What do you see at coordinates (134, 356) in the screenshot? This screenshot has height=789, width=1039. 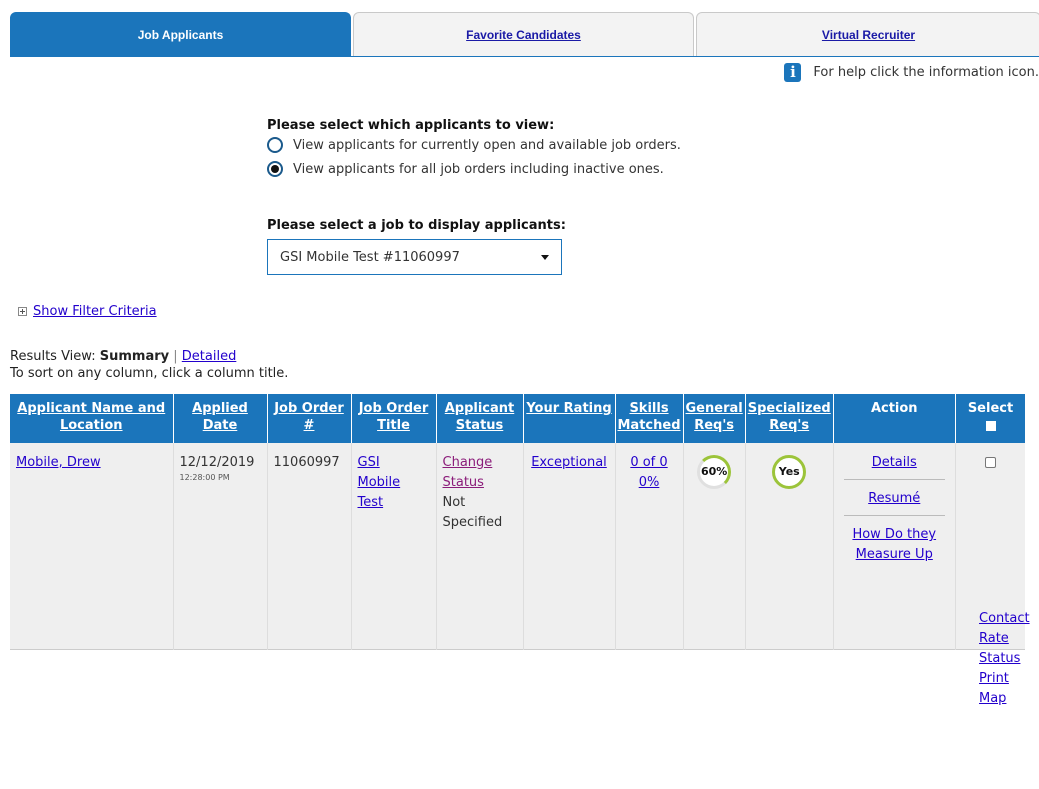 I see `results-summary: Summary` at bounding box center [134, 356].